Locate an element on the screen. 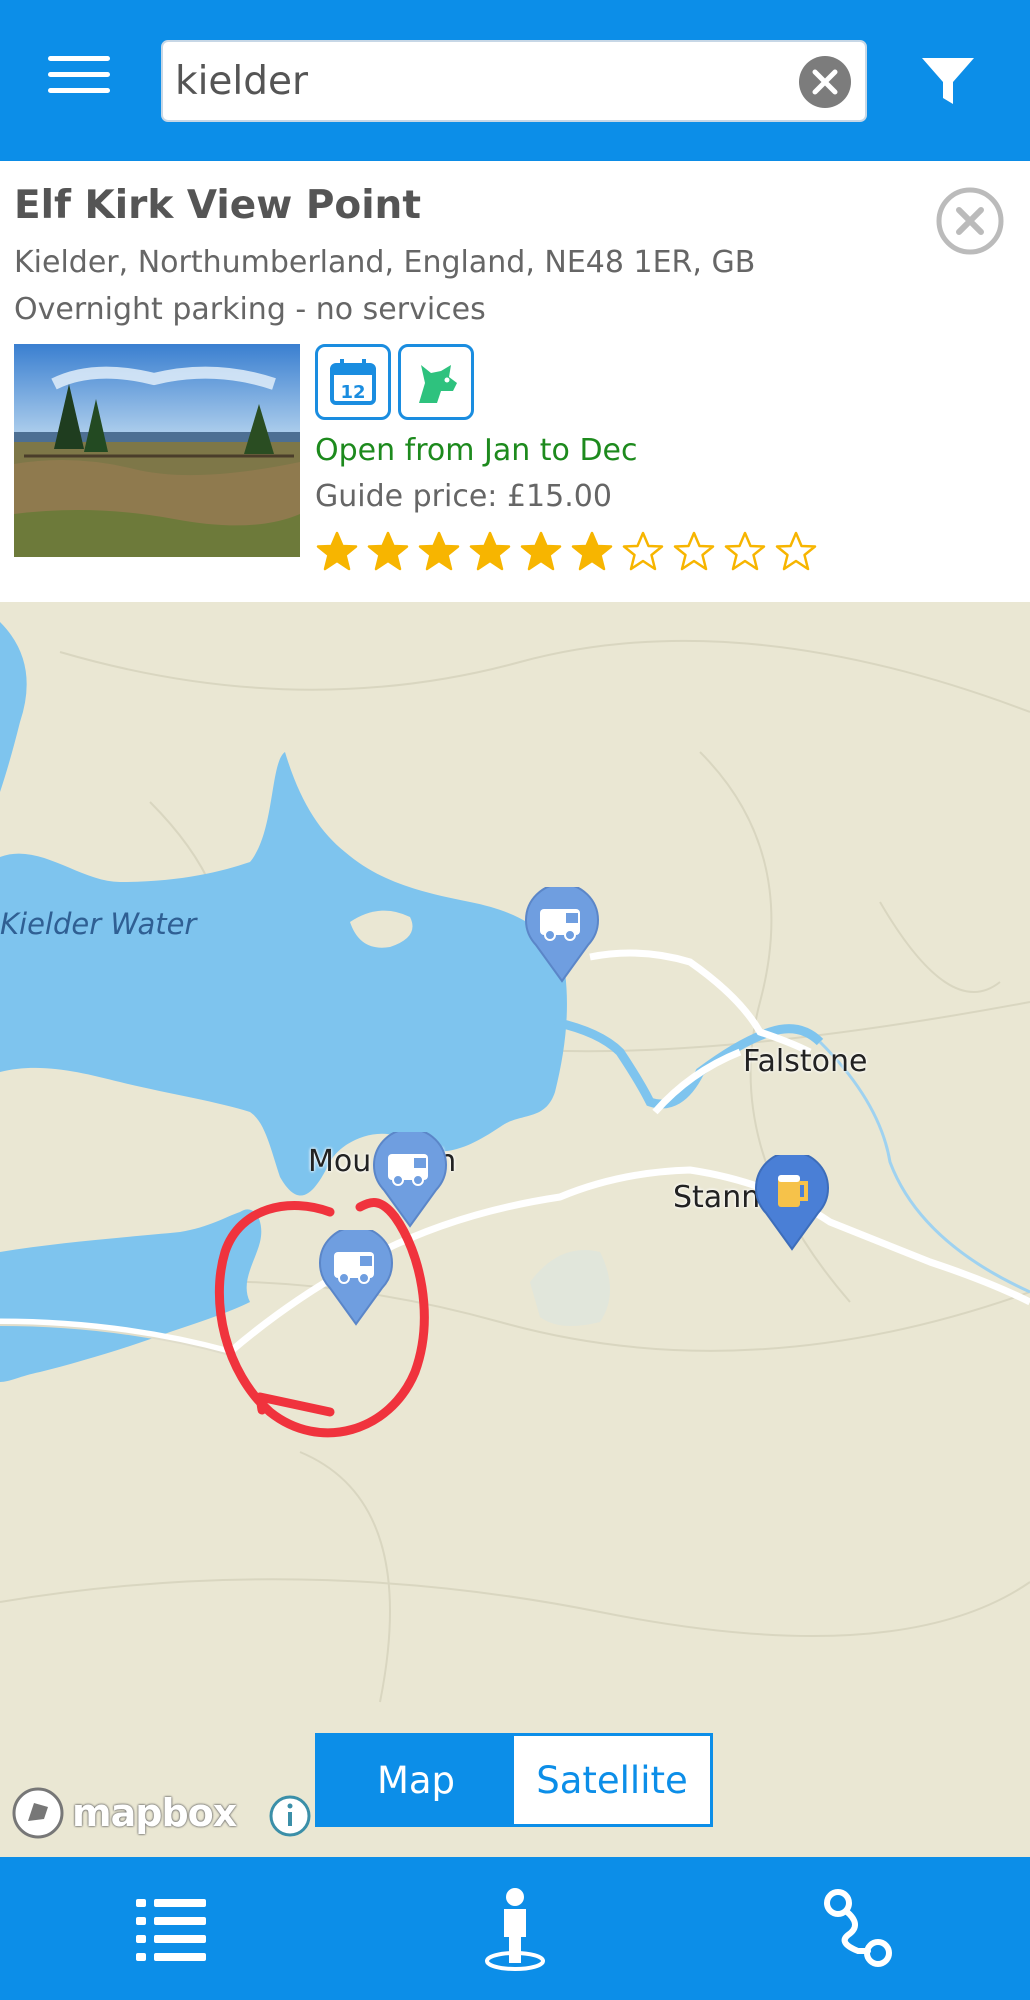  search-box is located at coordinates (514, 81).